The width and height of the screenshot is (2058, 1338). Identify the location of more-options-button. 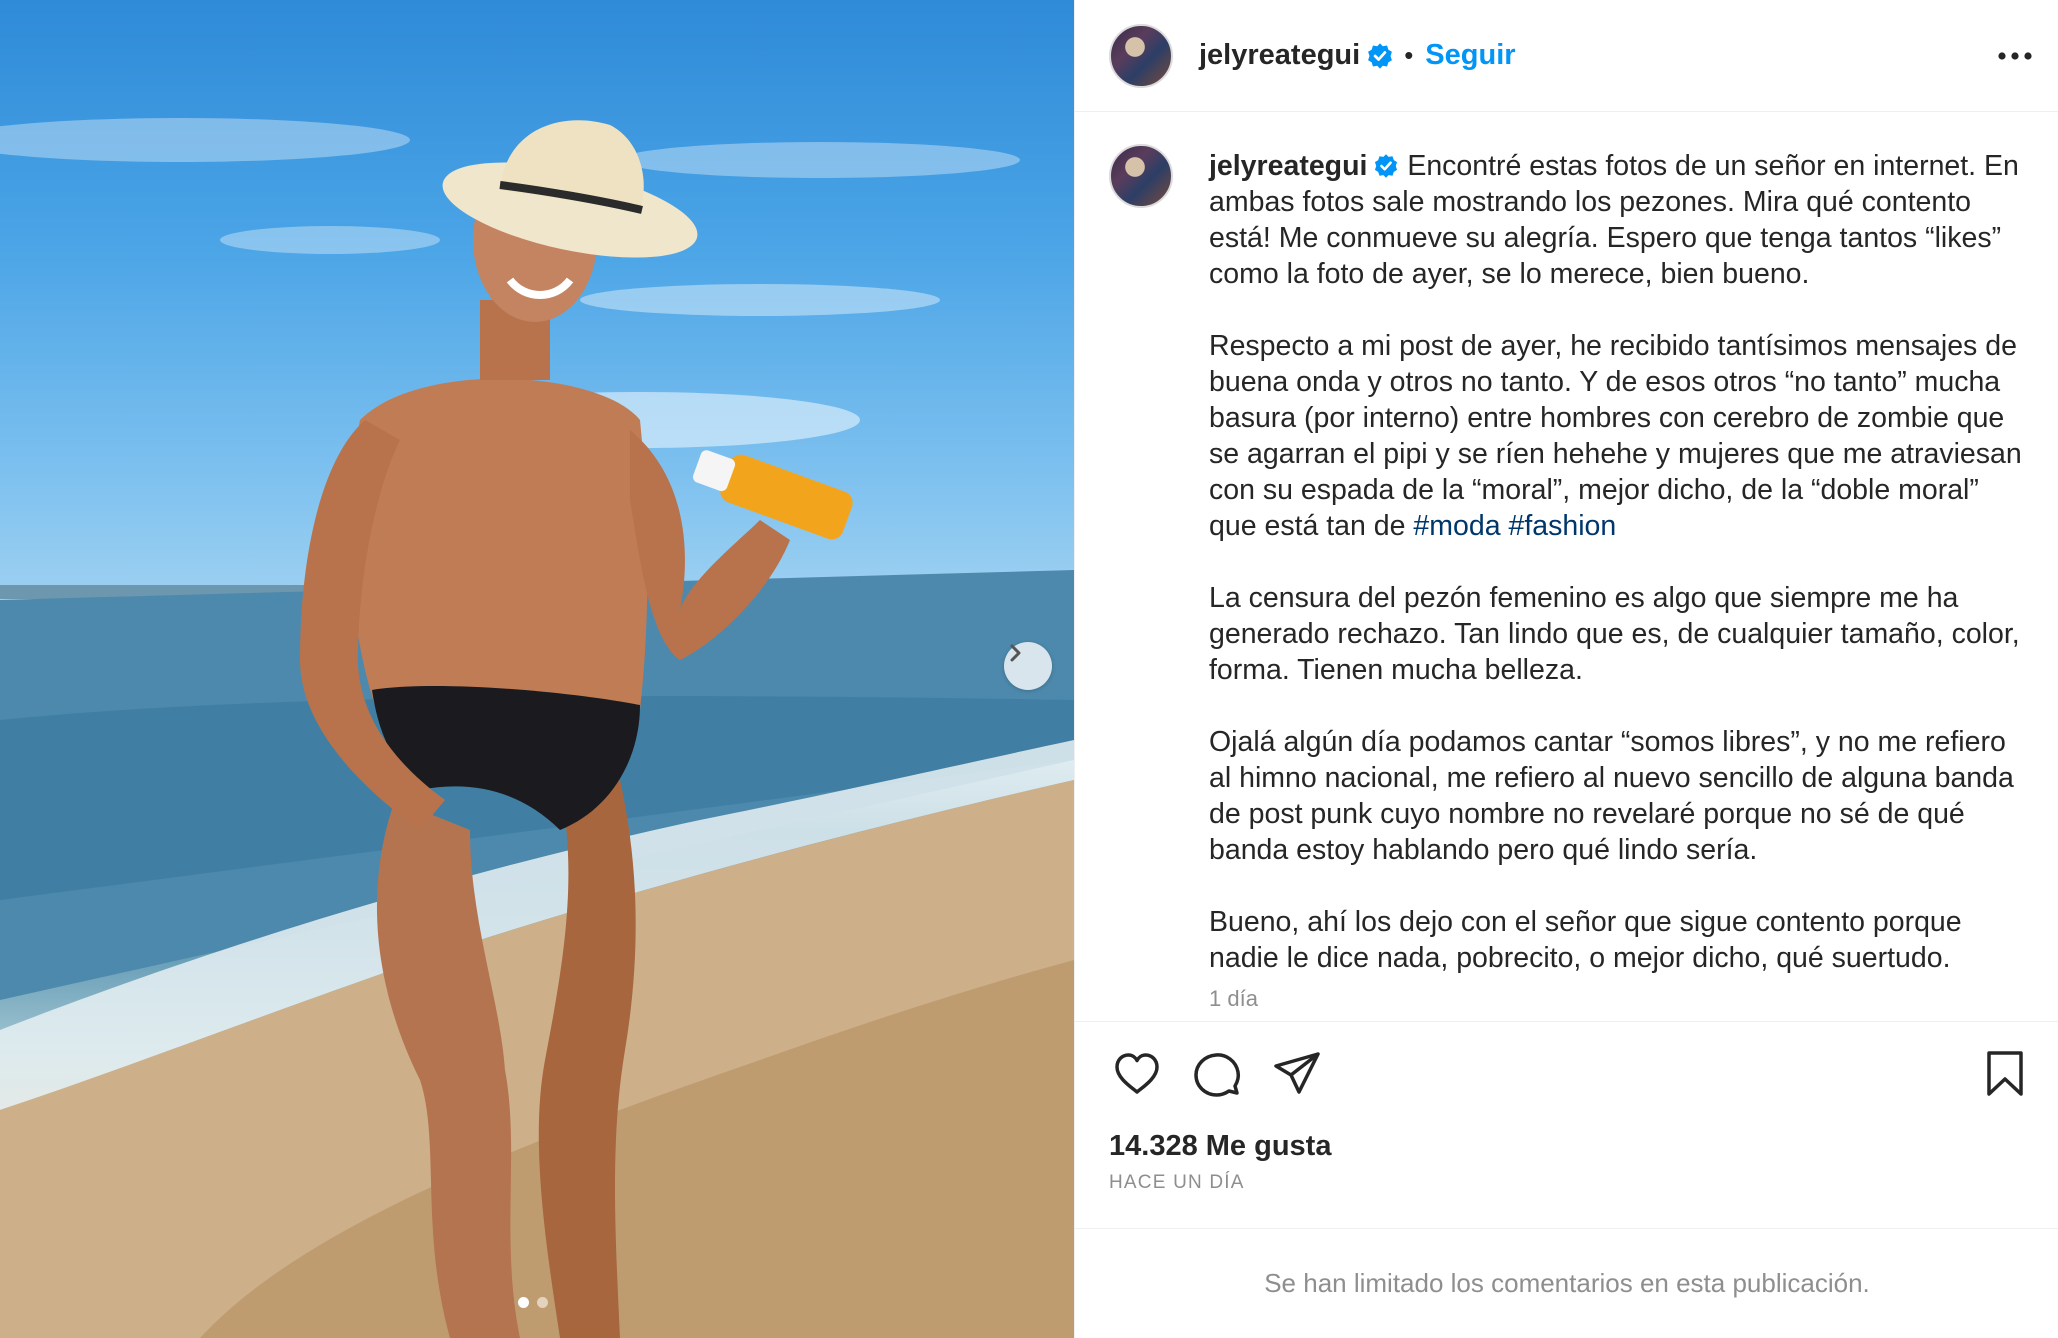
(2015, 56).